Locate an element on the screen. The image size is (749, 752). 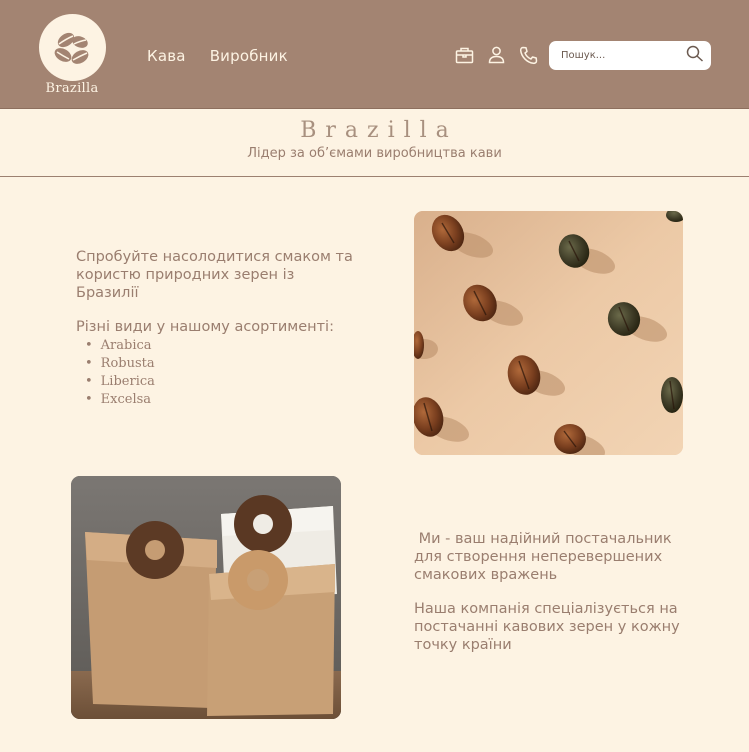
logo: Brazilla is located at coordinates (72, 56).